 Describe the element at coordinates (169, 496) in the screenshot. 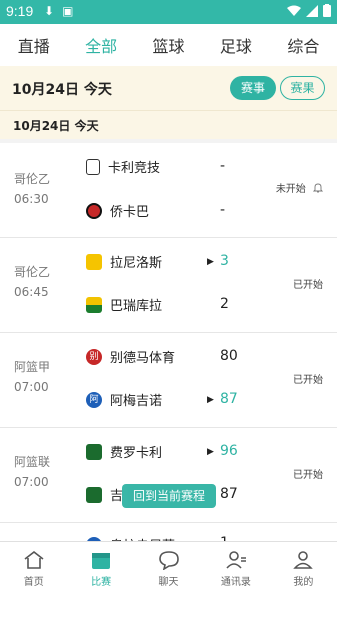

I see `back-to-current-button: 回到当前赛程` at that location.